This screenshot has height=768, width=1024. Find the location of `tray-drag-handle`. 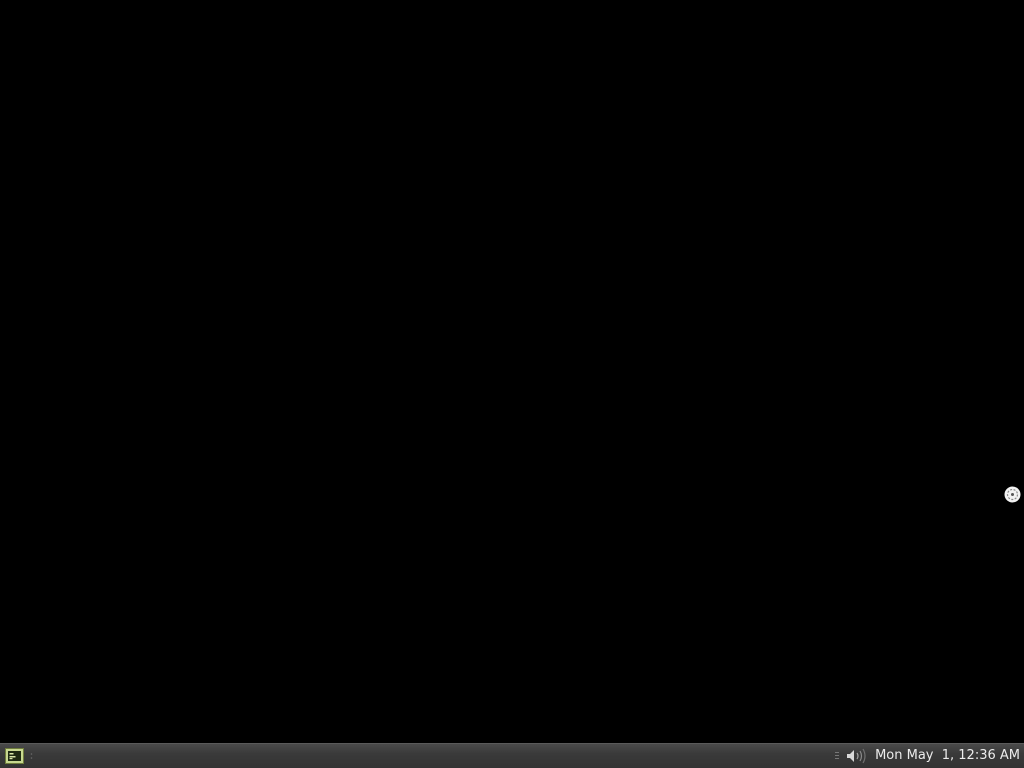

tray-drag-handle is located at coordinates (837, 756).